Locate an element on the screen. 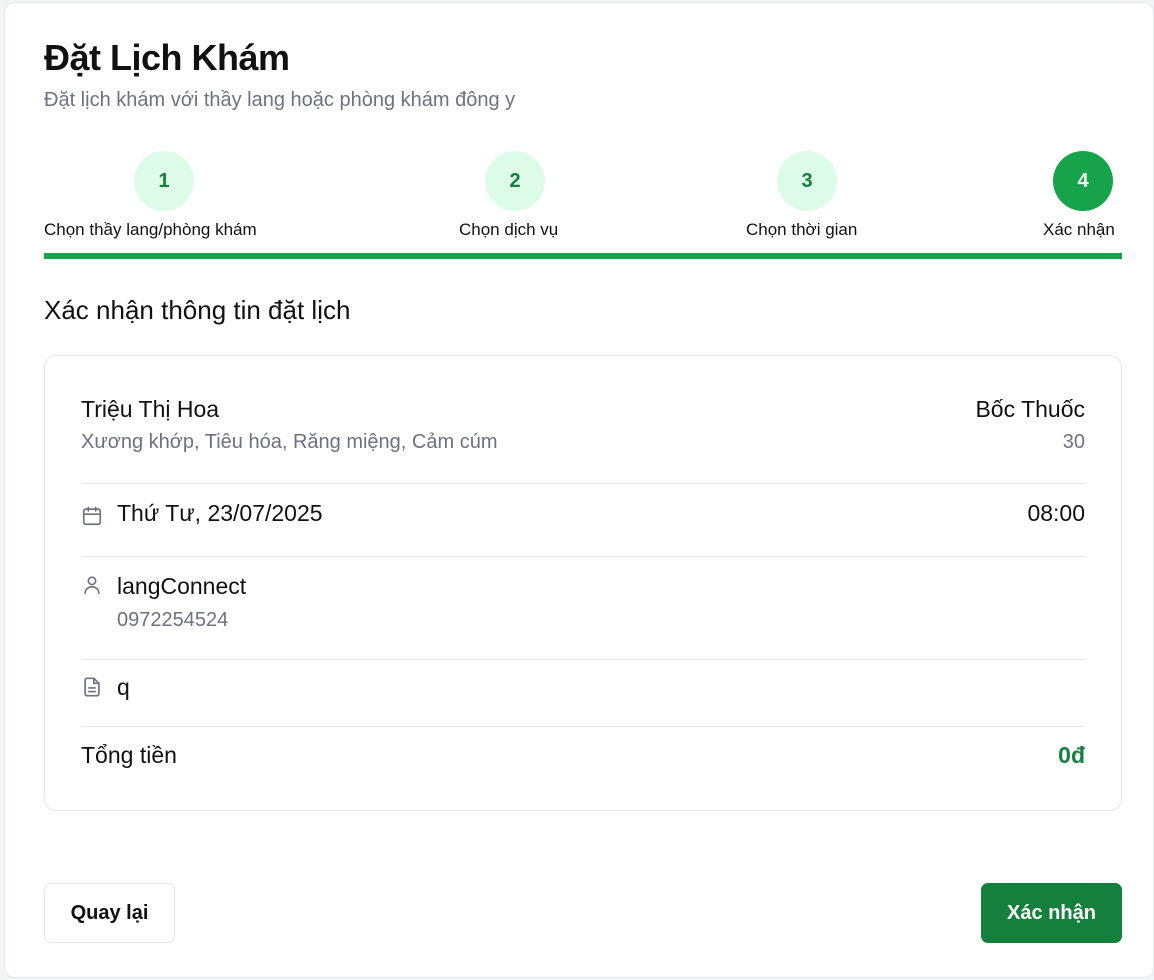 This screenshot has width=1154, height=980. total-value: 0đ is located at coordinates (1071, 755).